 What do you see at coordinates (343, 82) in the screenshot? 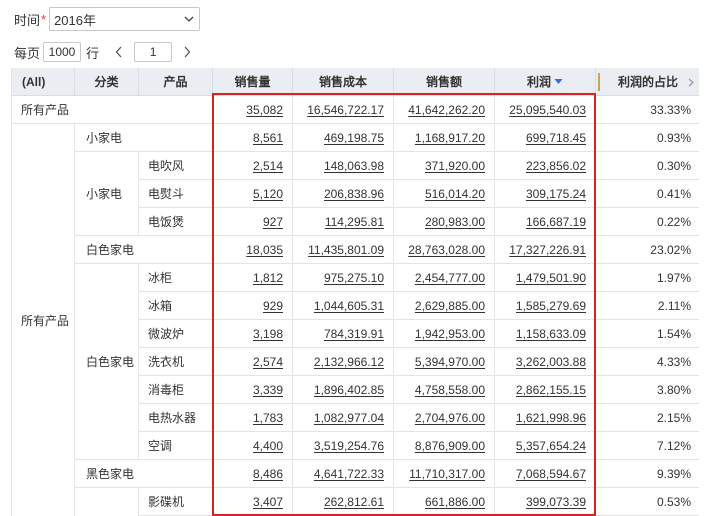
I see `header-sales-cost: 销售成本` at bounding box center [343, 82].